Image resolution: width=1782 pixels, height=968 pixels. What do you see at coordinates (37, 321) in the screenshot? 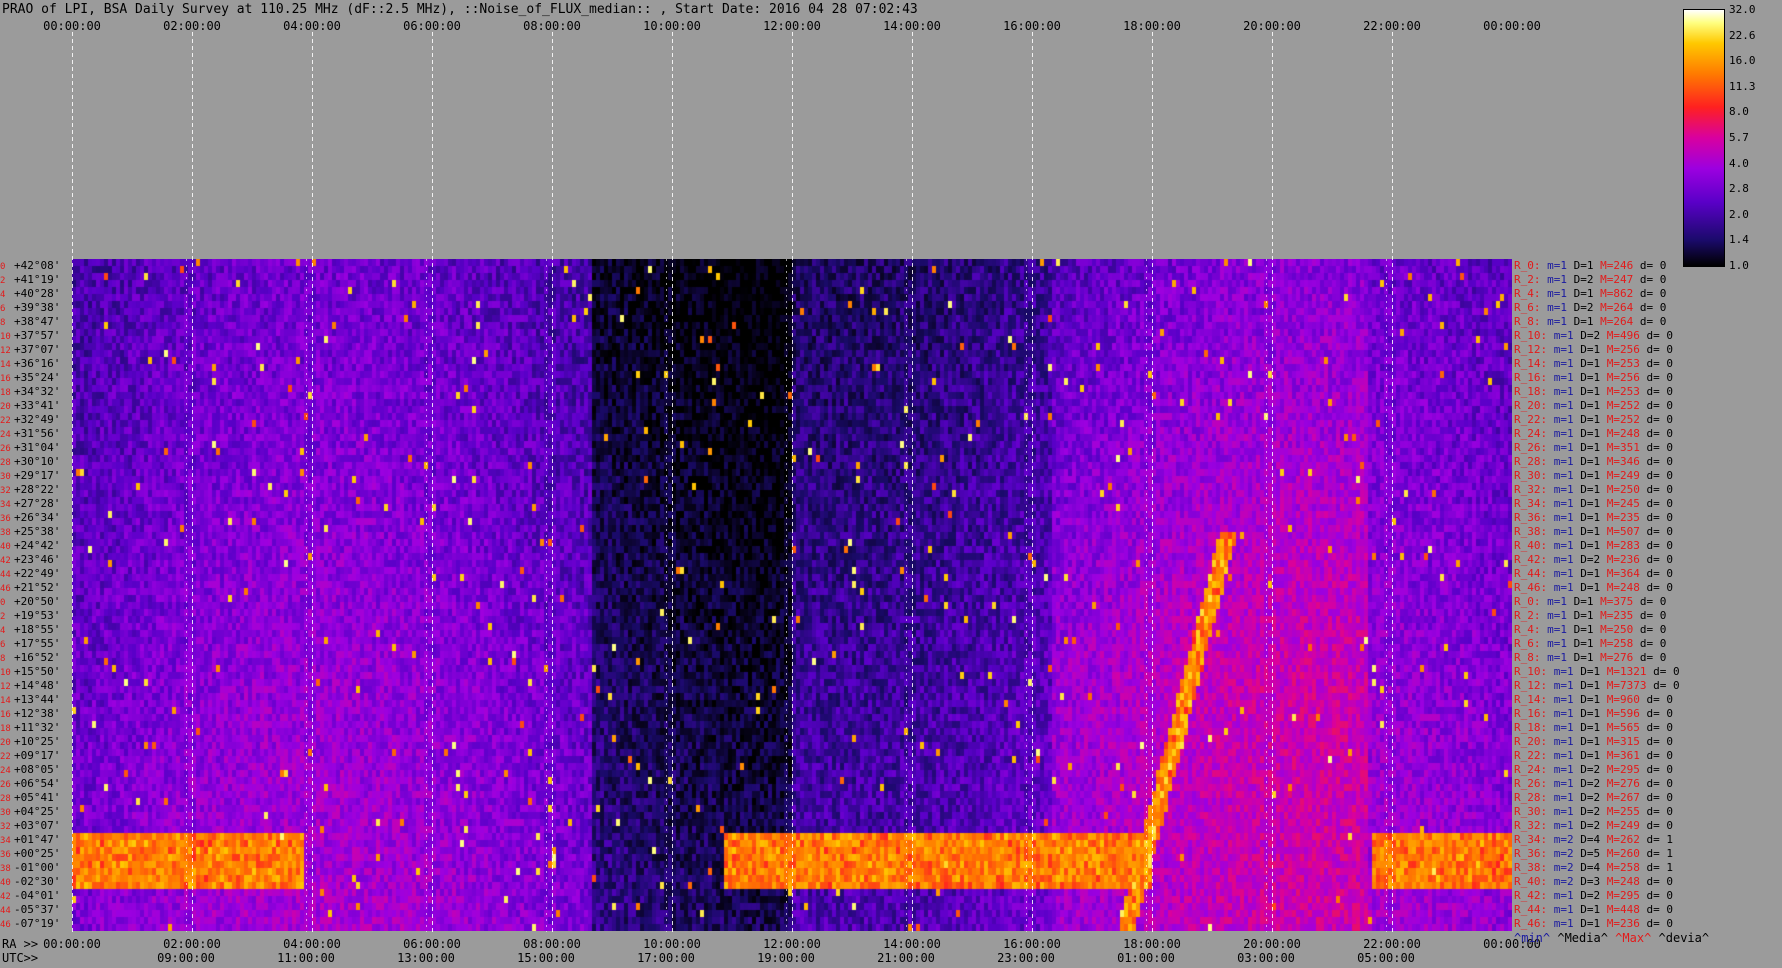
I see `dec-value: +38°47'` at bounding box center [37, 321].